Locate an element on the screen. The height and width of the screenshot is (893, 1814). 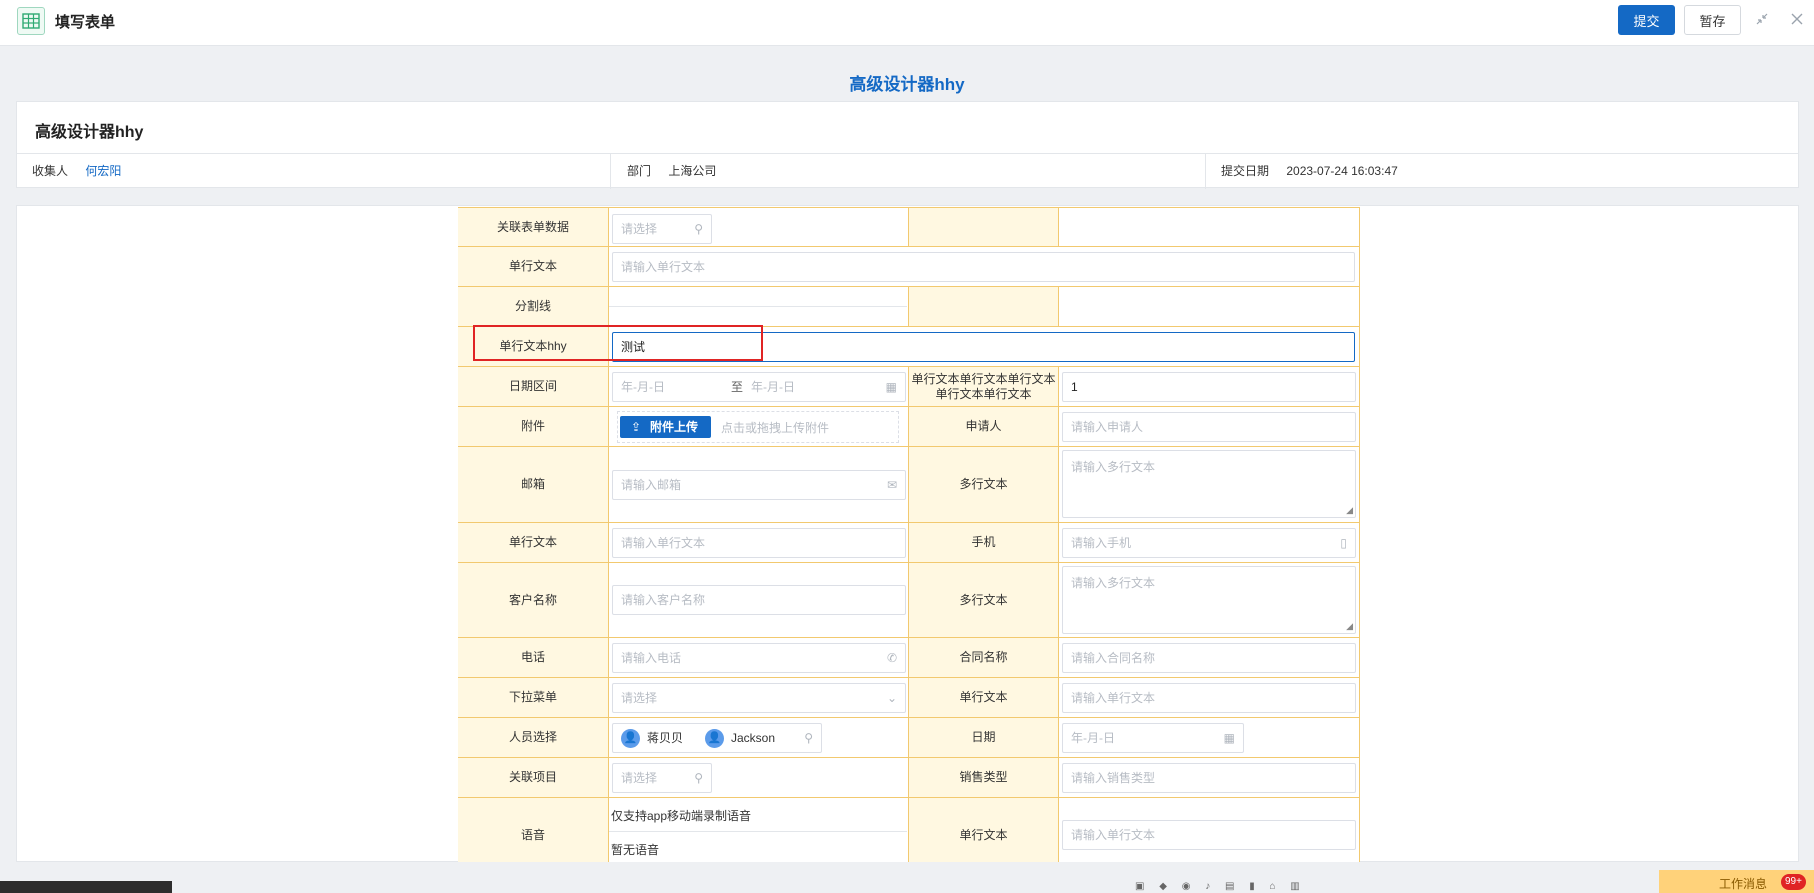
phone-icon: ✆ is located at coordinates (891, 658).